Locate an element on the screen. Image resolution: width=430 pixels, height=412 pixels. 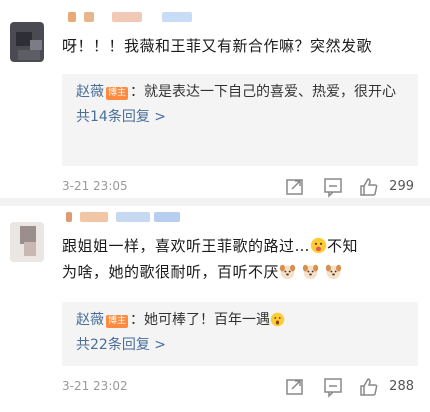
comment-text-line: 不知 is located at coordinates (343, 246).